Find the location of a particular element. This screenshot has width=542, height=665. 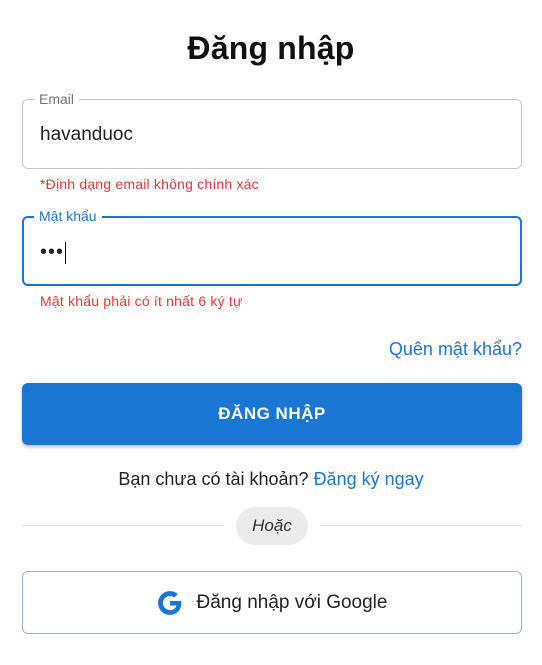

login-button: ĐĂNG NHẬP is located at coordinates (272, 414).